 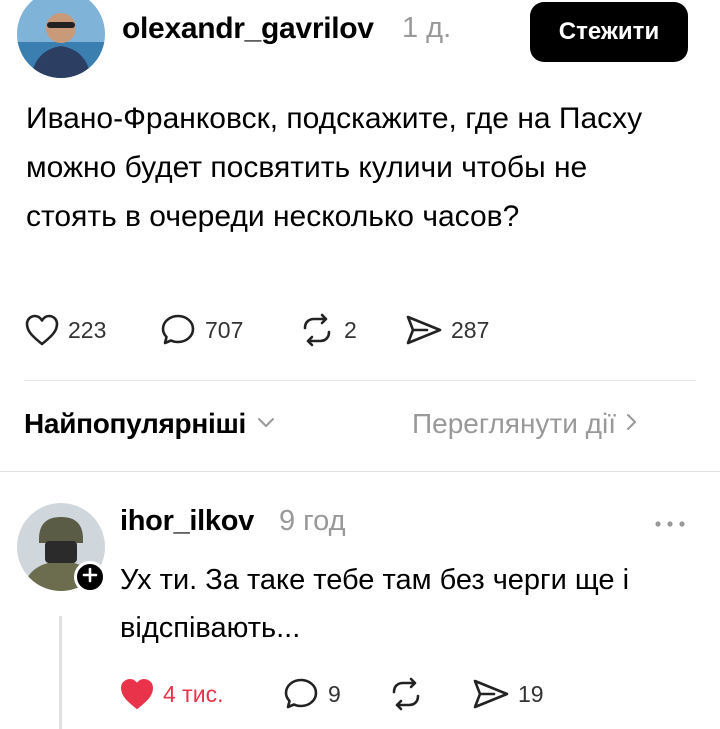 What do you see at coordinates (631, 424) in the screenshot?
I see `chevron-right-icon` at bounding box center [631, 424].